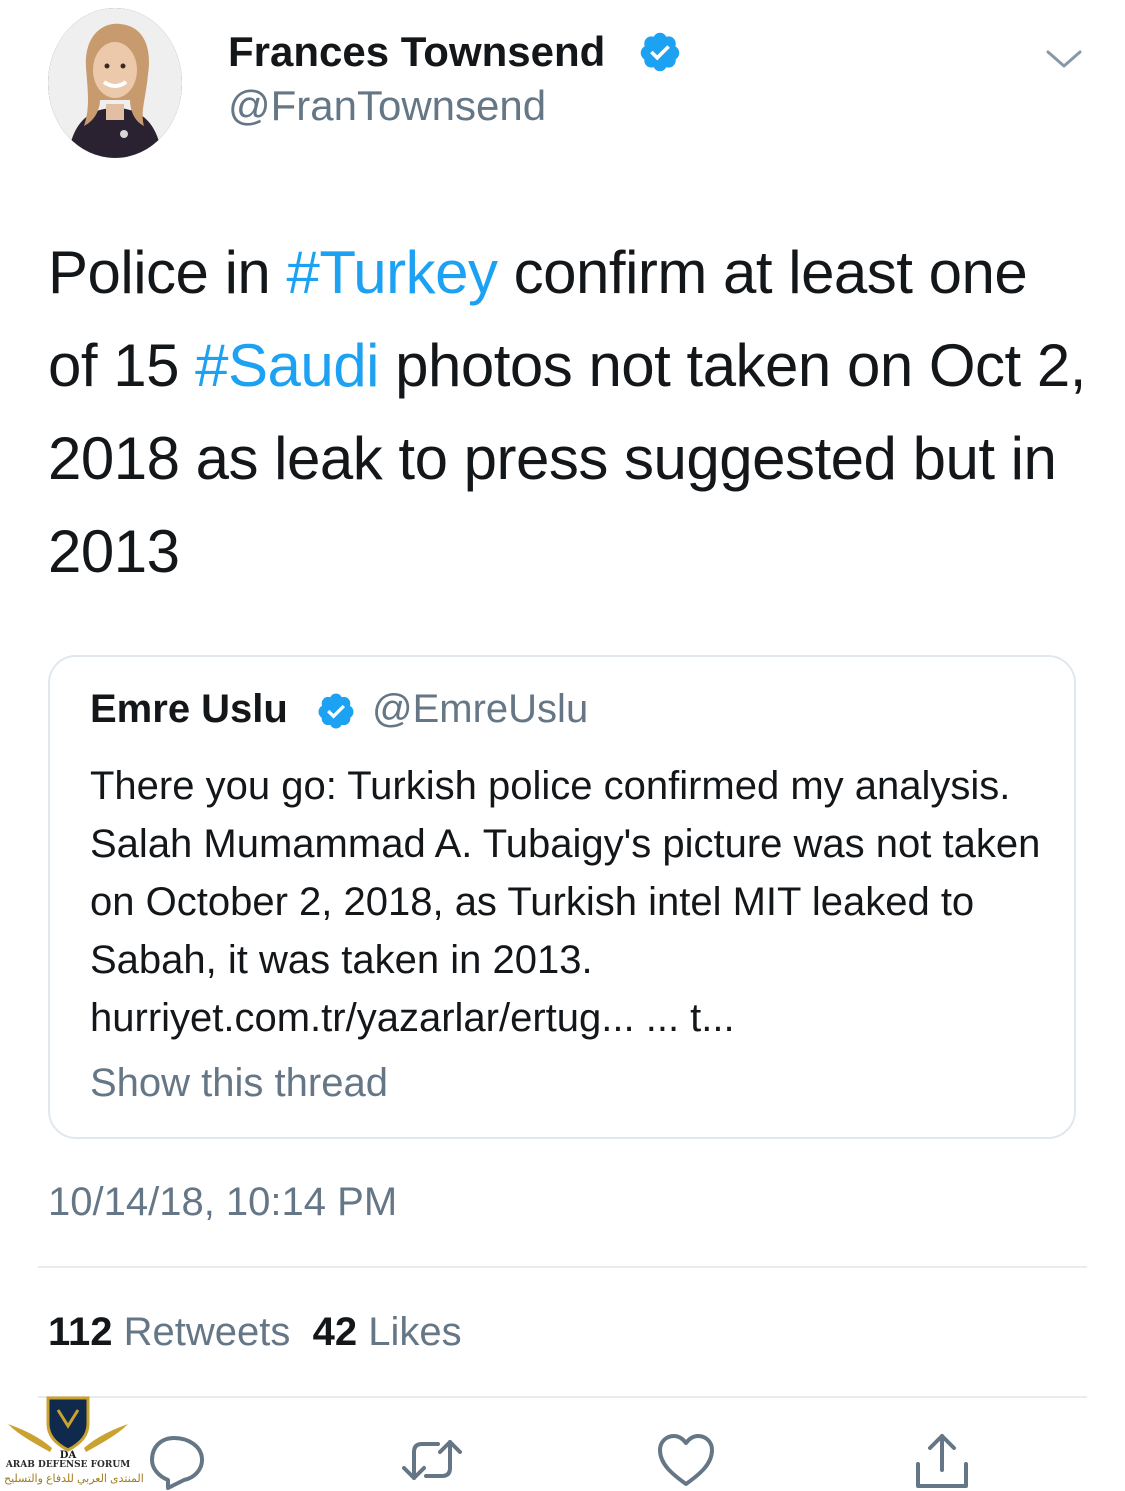 The width and height of the screenshot is (1125, 1491). What do you see at coordinates (80, 1332) in the screenshot?
I see `retweets-count: 112` at bounding box center [80, 1332].